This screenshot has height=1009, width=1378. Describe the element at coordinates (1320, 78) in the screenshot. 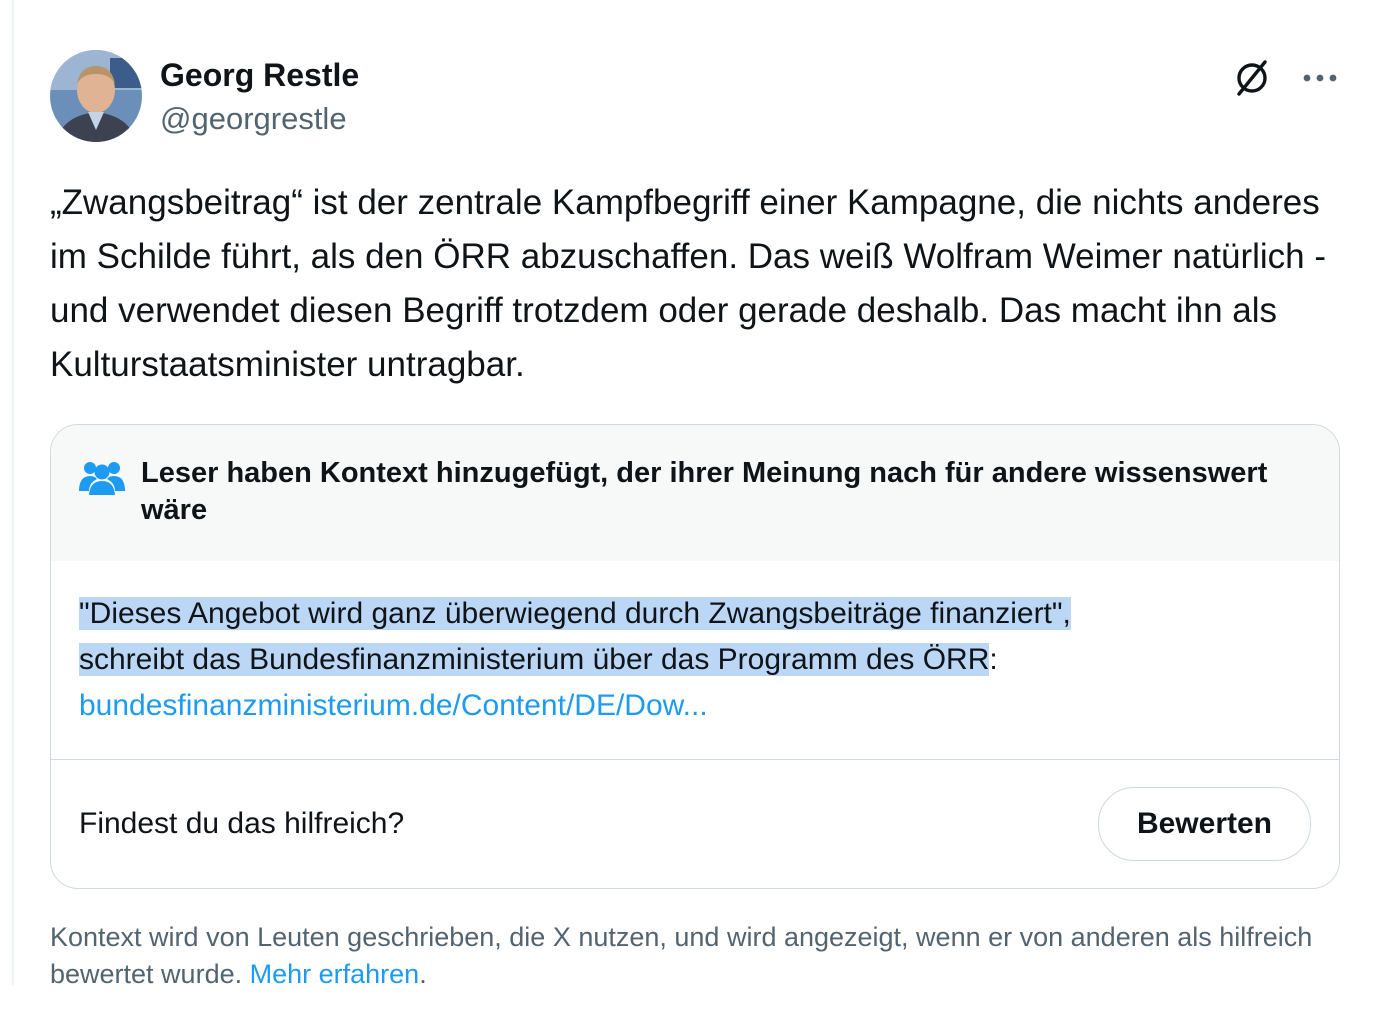

I see `more-icon` at that location.